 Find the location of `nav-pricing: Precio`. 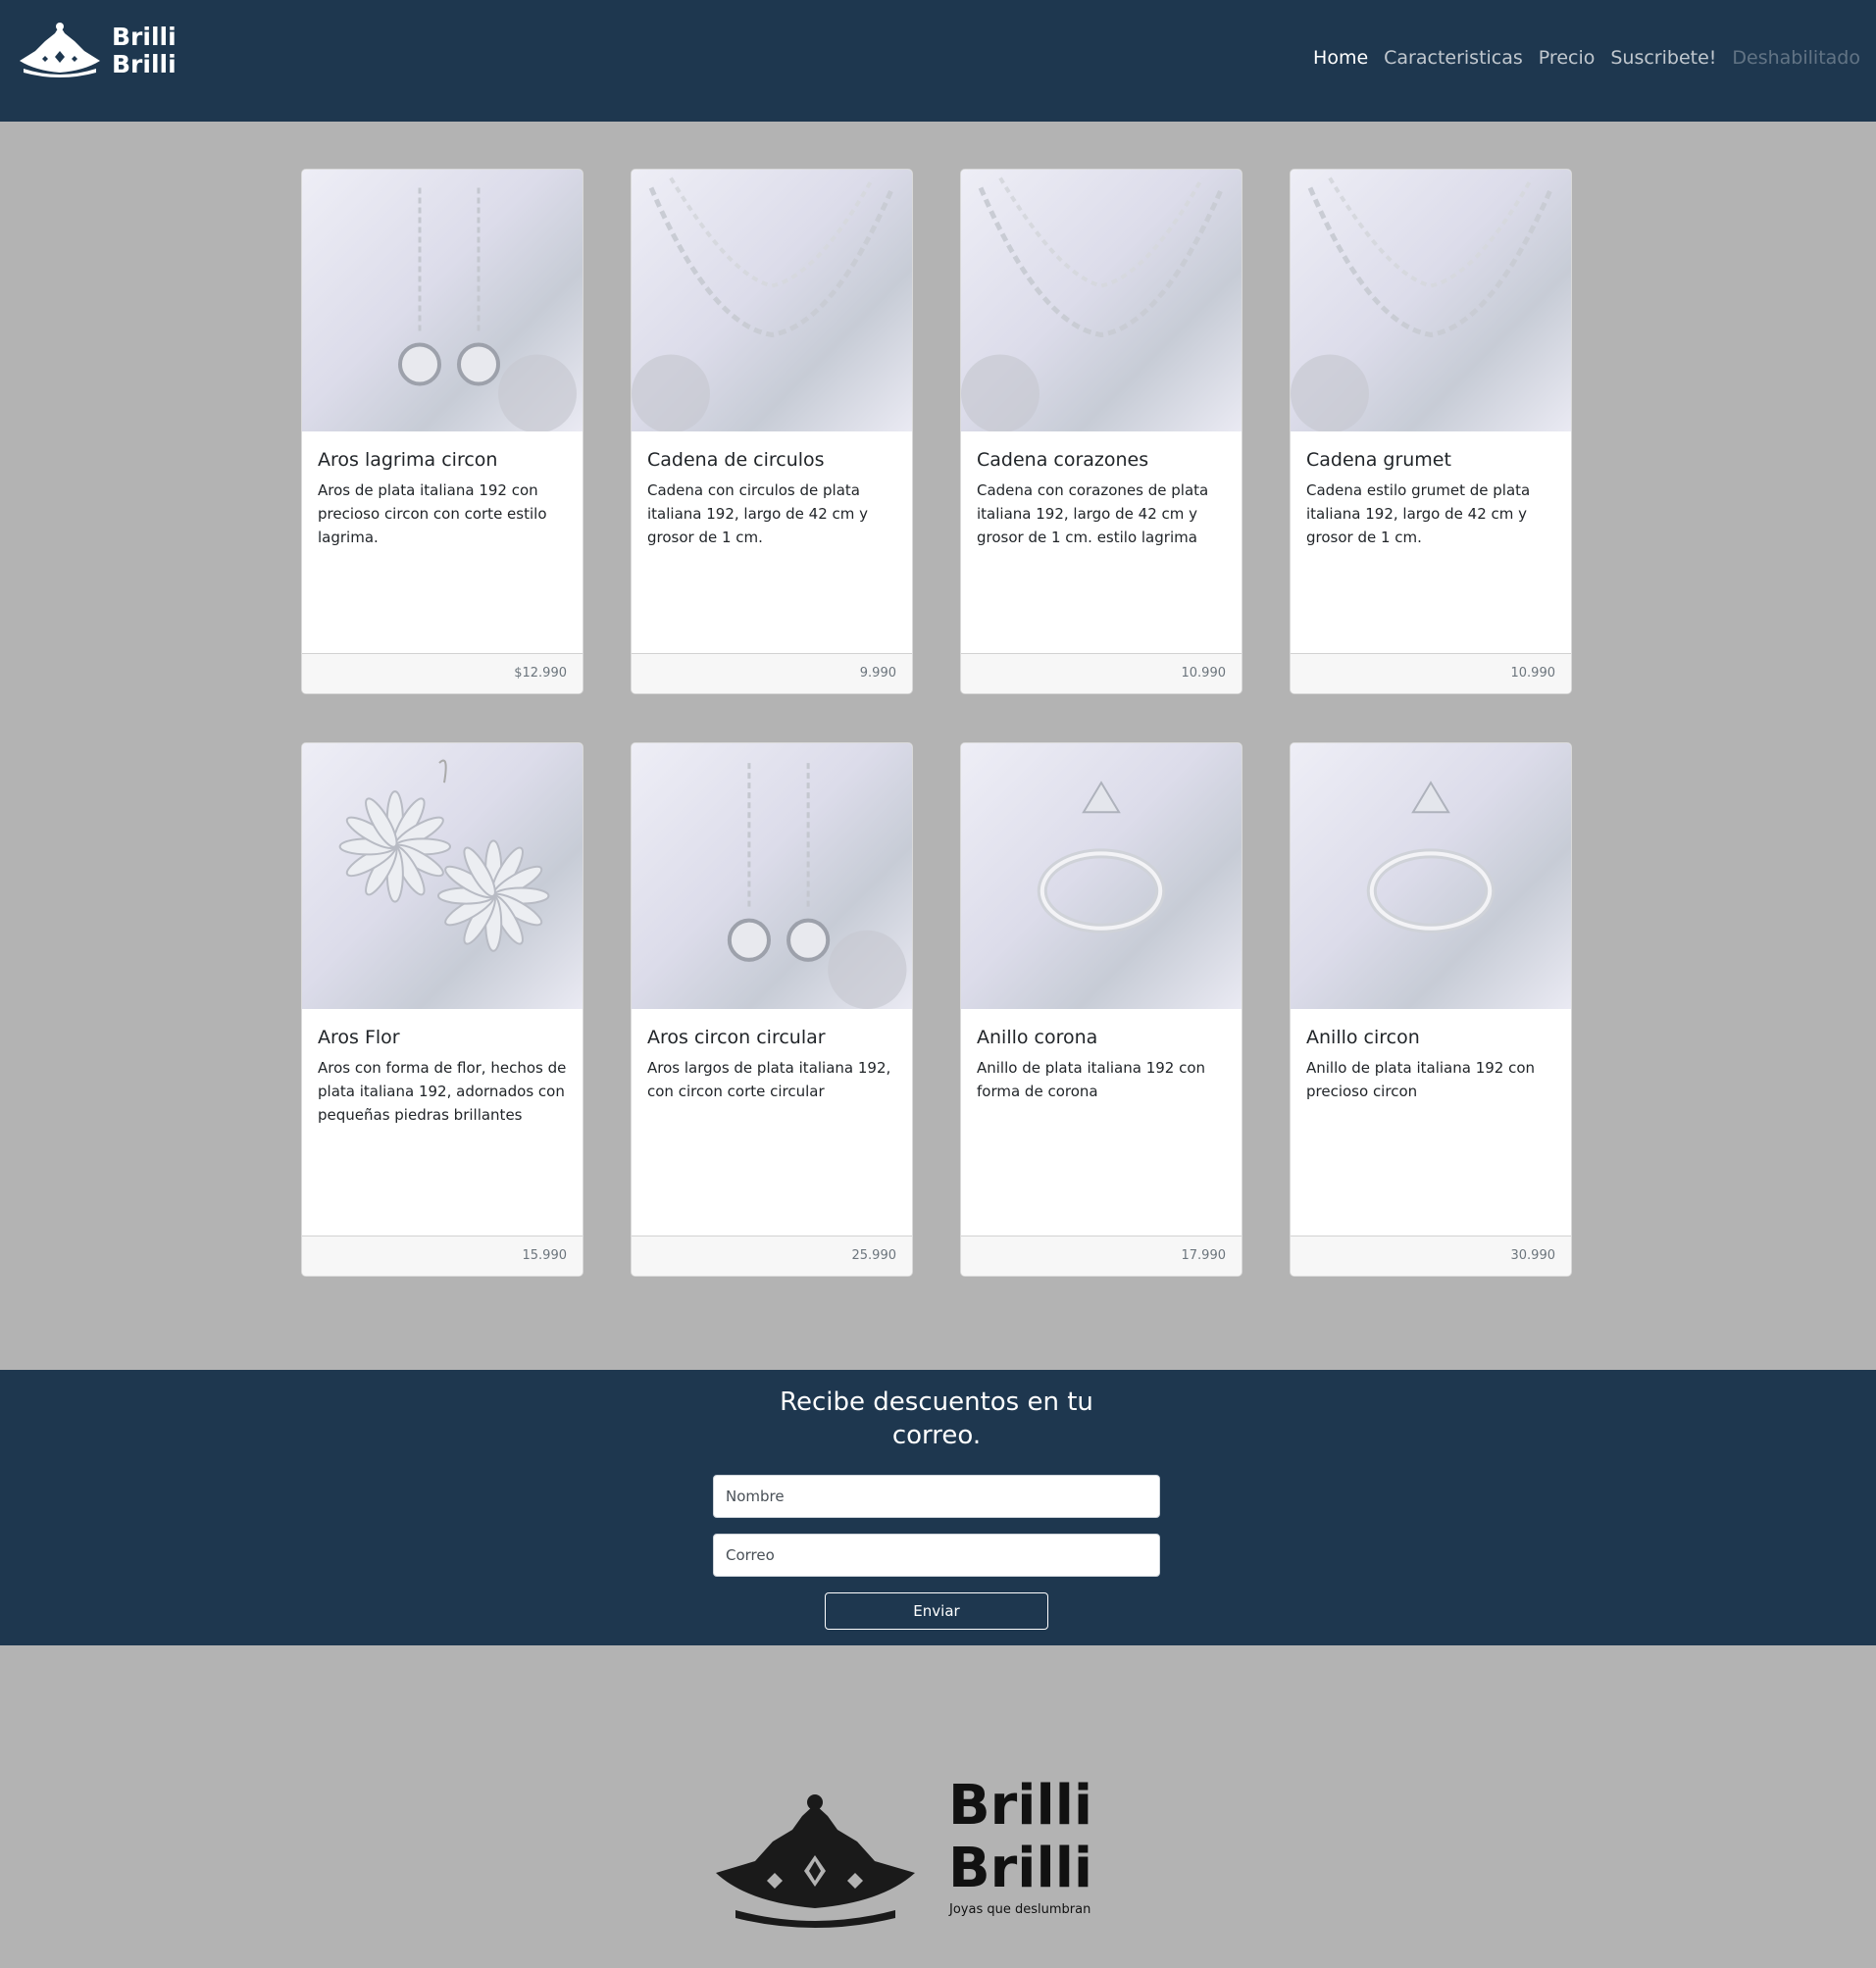

nav-pricing: Precio is located at coordinates (1567, 58).